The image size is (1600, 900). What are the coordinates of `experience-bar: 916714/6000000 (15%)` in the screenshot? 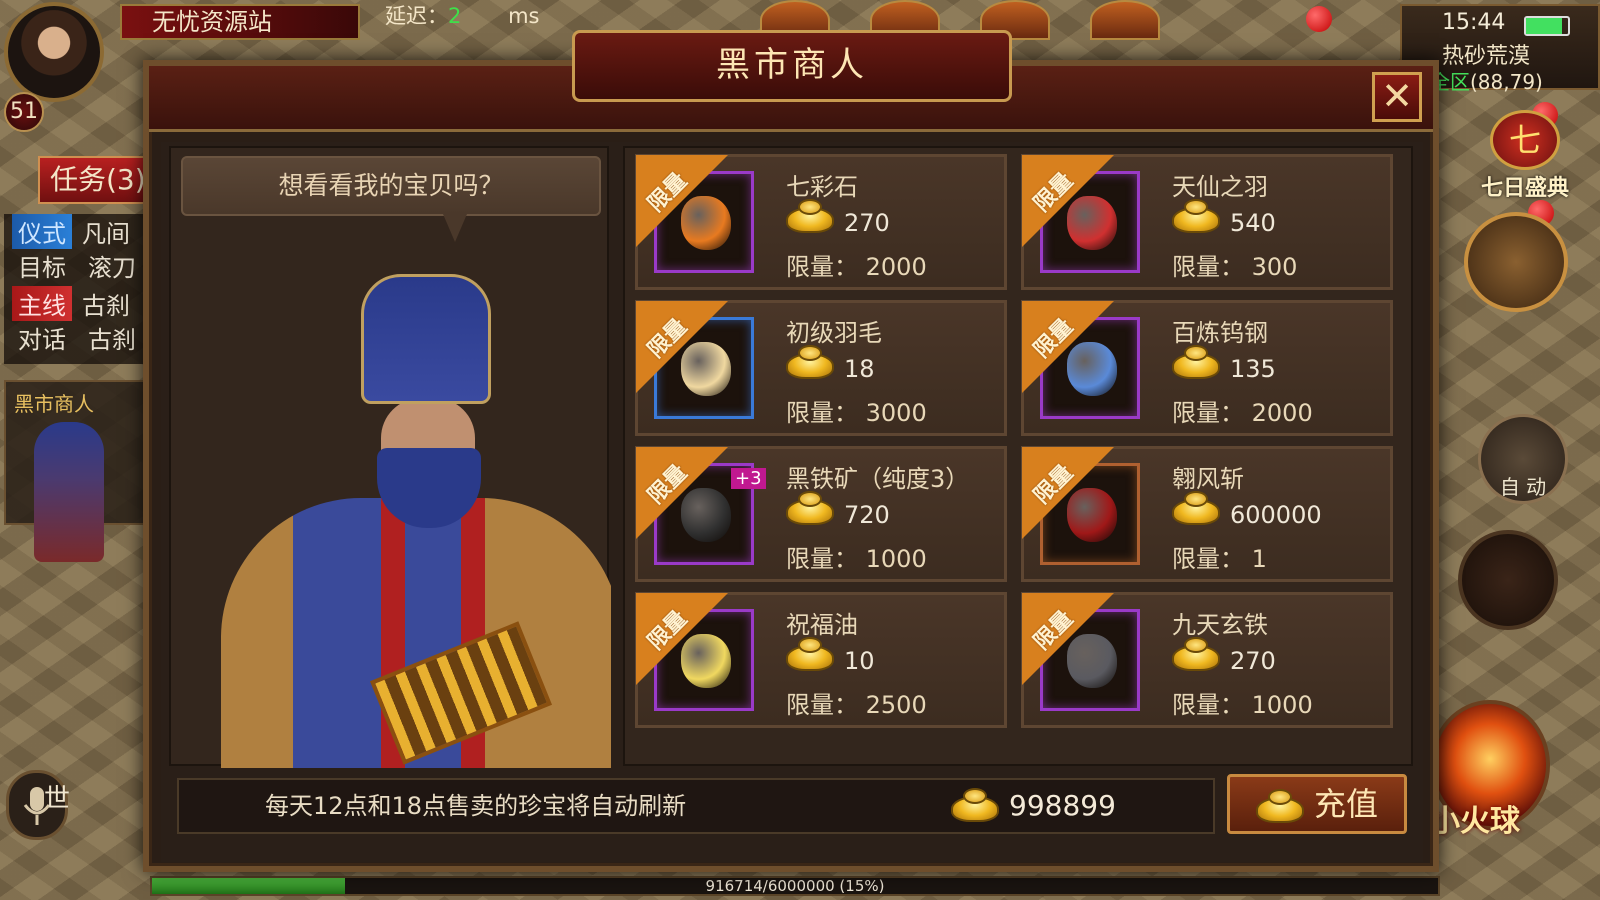 It's located at (795, 886).